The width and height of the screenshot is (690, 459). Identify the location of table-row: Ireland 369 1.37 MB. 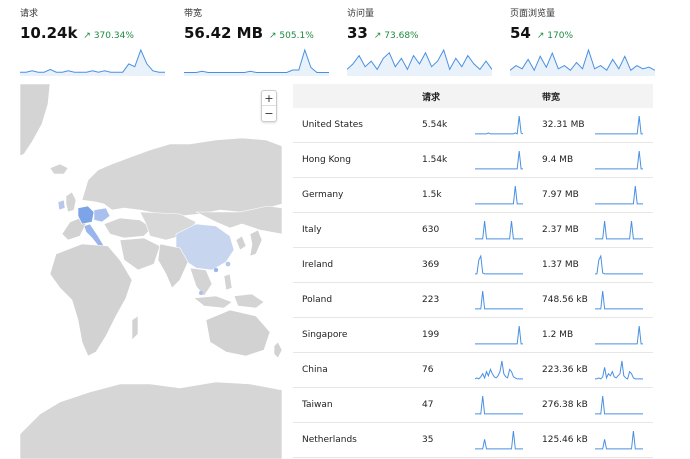
(473, 265).